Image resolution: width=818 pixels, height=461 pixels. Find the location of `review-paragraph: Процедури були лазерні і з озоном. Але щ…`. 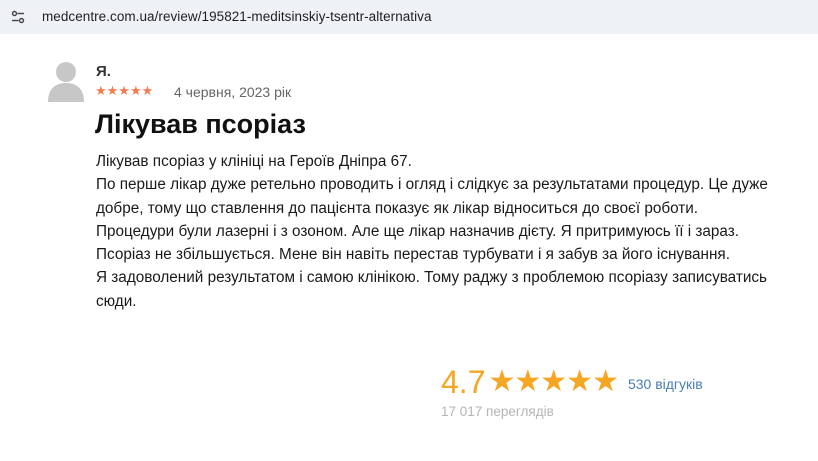

review-paragraph: Процедури були лазерні і з озоном. Але щ… is located at coordinates (418, 243).